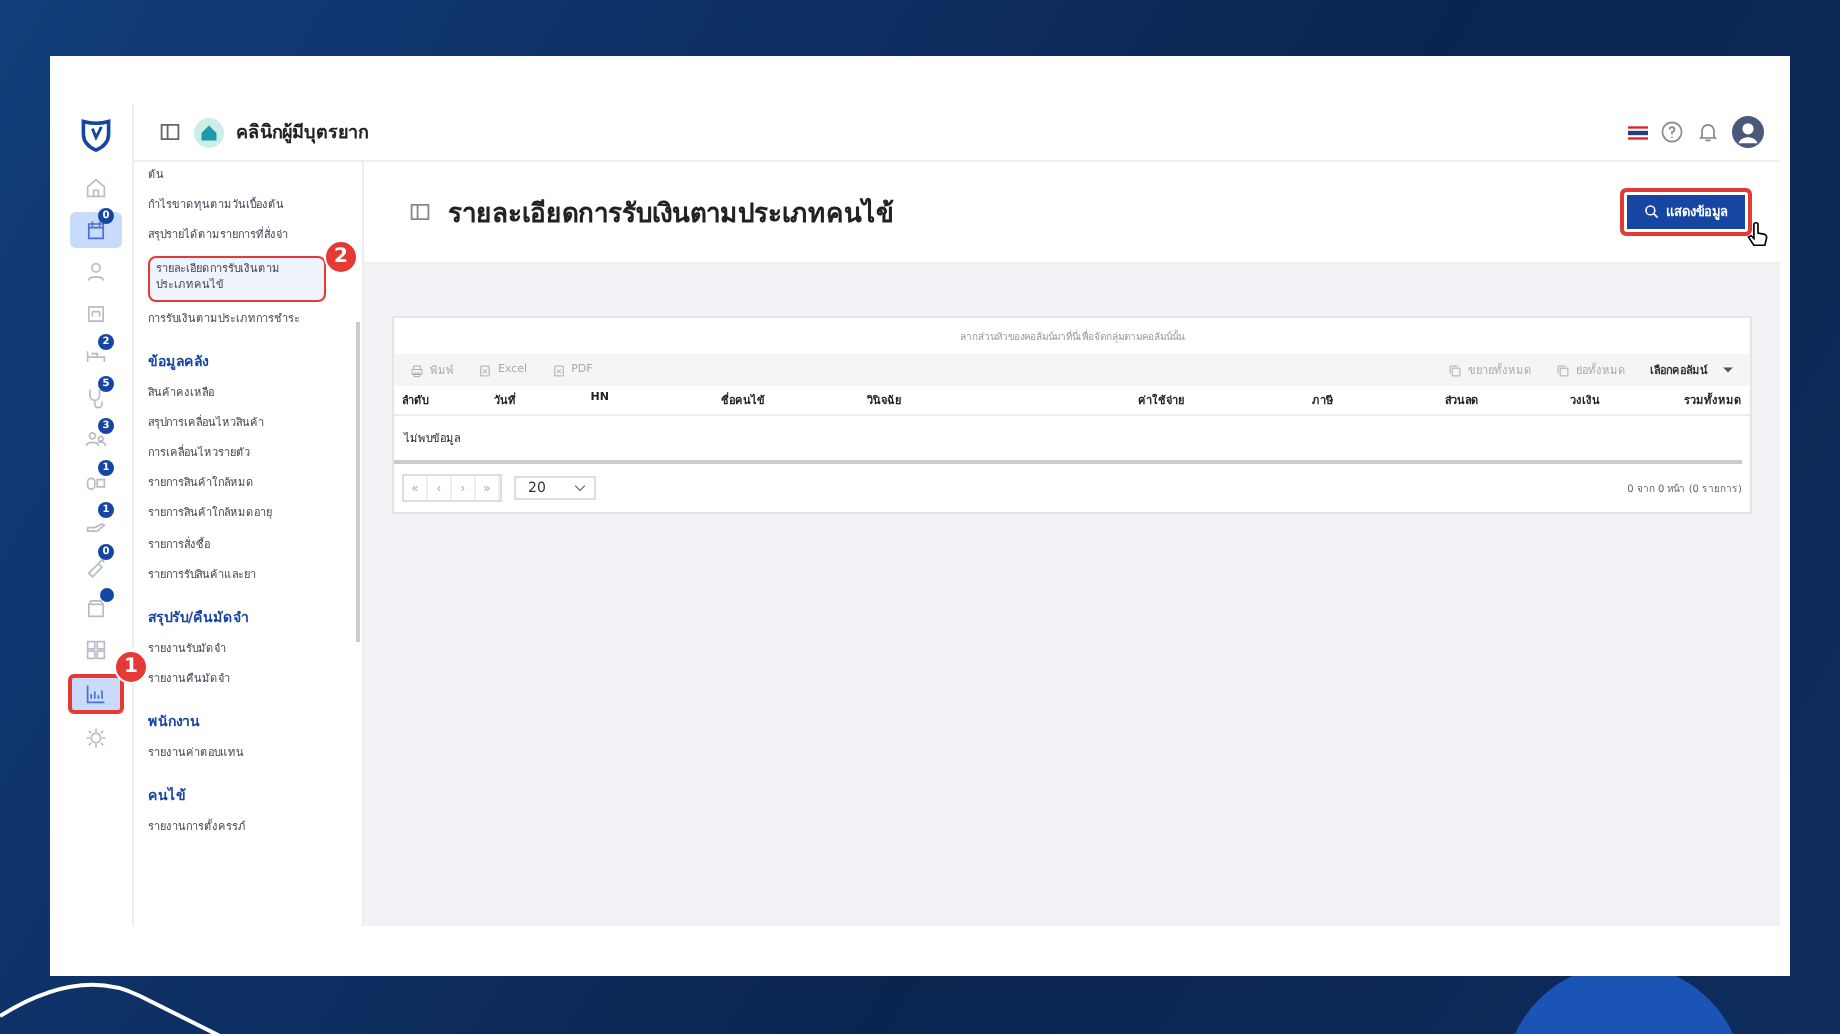  Describe the element at coordinates (302, 133) in the screenshot. I see `clinic-name: คลินิกผู้มีบุตรยาก` at that location.